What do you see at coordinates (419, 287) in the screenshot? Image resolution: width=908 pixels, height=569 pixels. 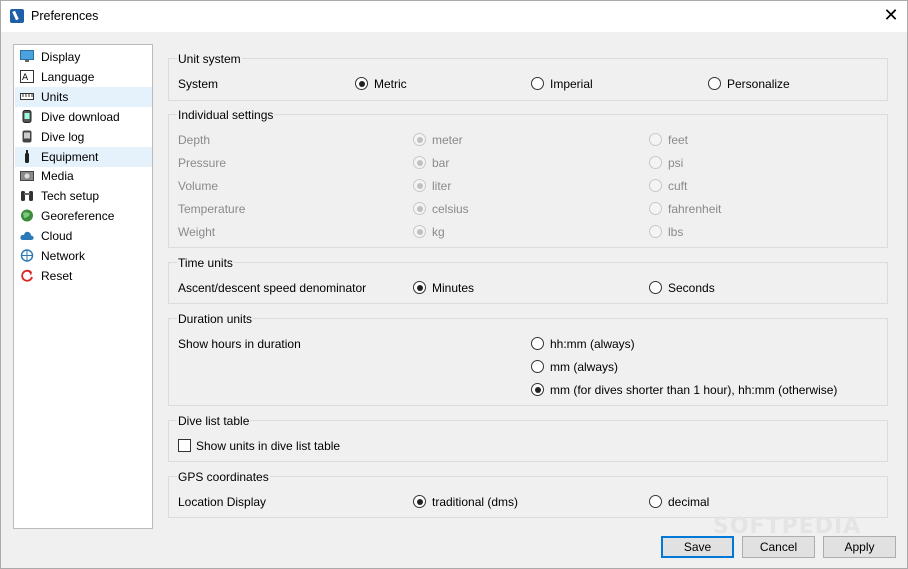 I see `minutes-radio` at bounding box center [419, 287].